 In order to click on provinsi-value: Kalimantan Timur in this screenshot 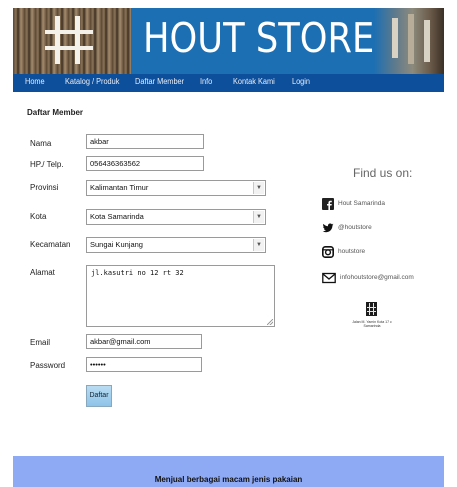, I will do `click(119, 187)`.